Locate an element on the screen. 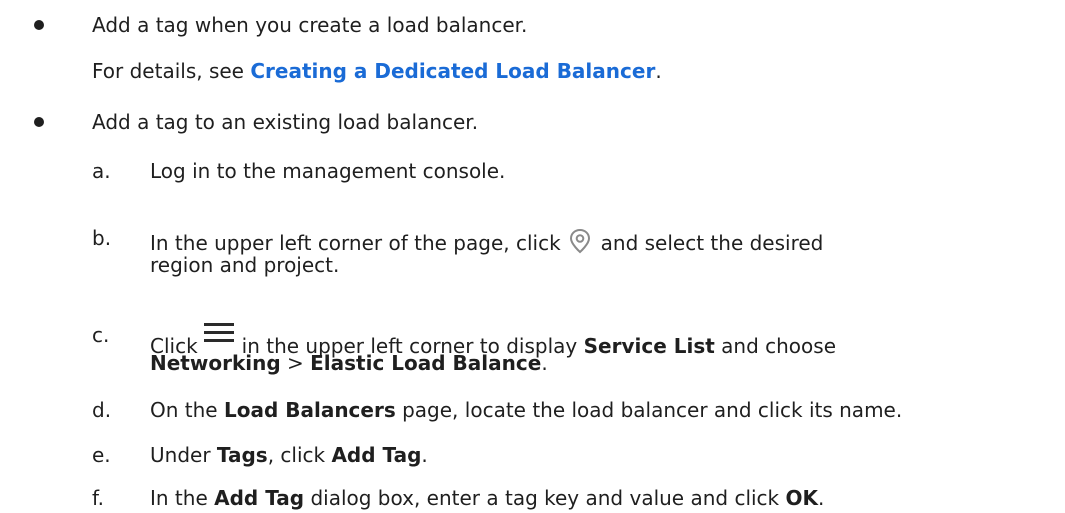 The height and width of the screenshot is (513, 1065). step-text-line2: region and project. is located at coordinates (245, 265).